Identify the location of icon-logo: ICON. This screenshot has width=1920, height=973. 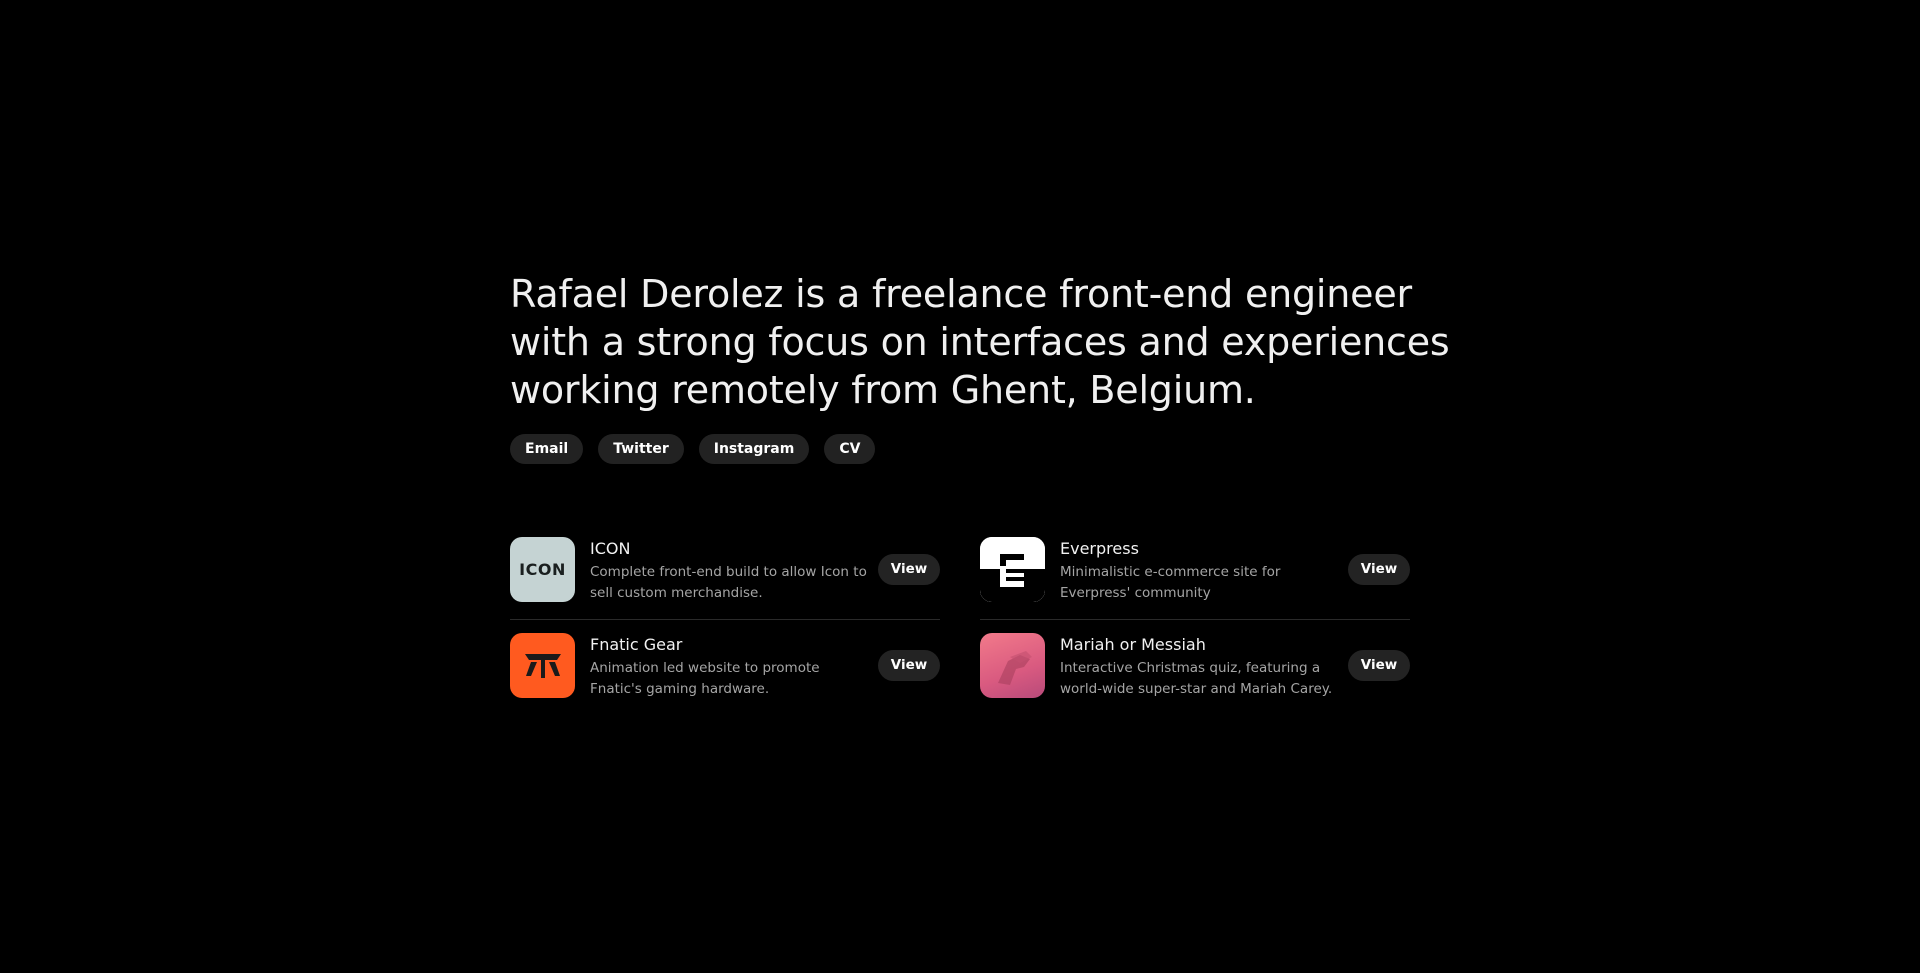
(542, 569).